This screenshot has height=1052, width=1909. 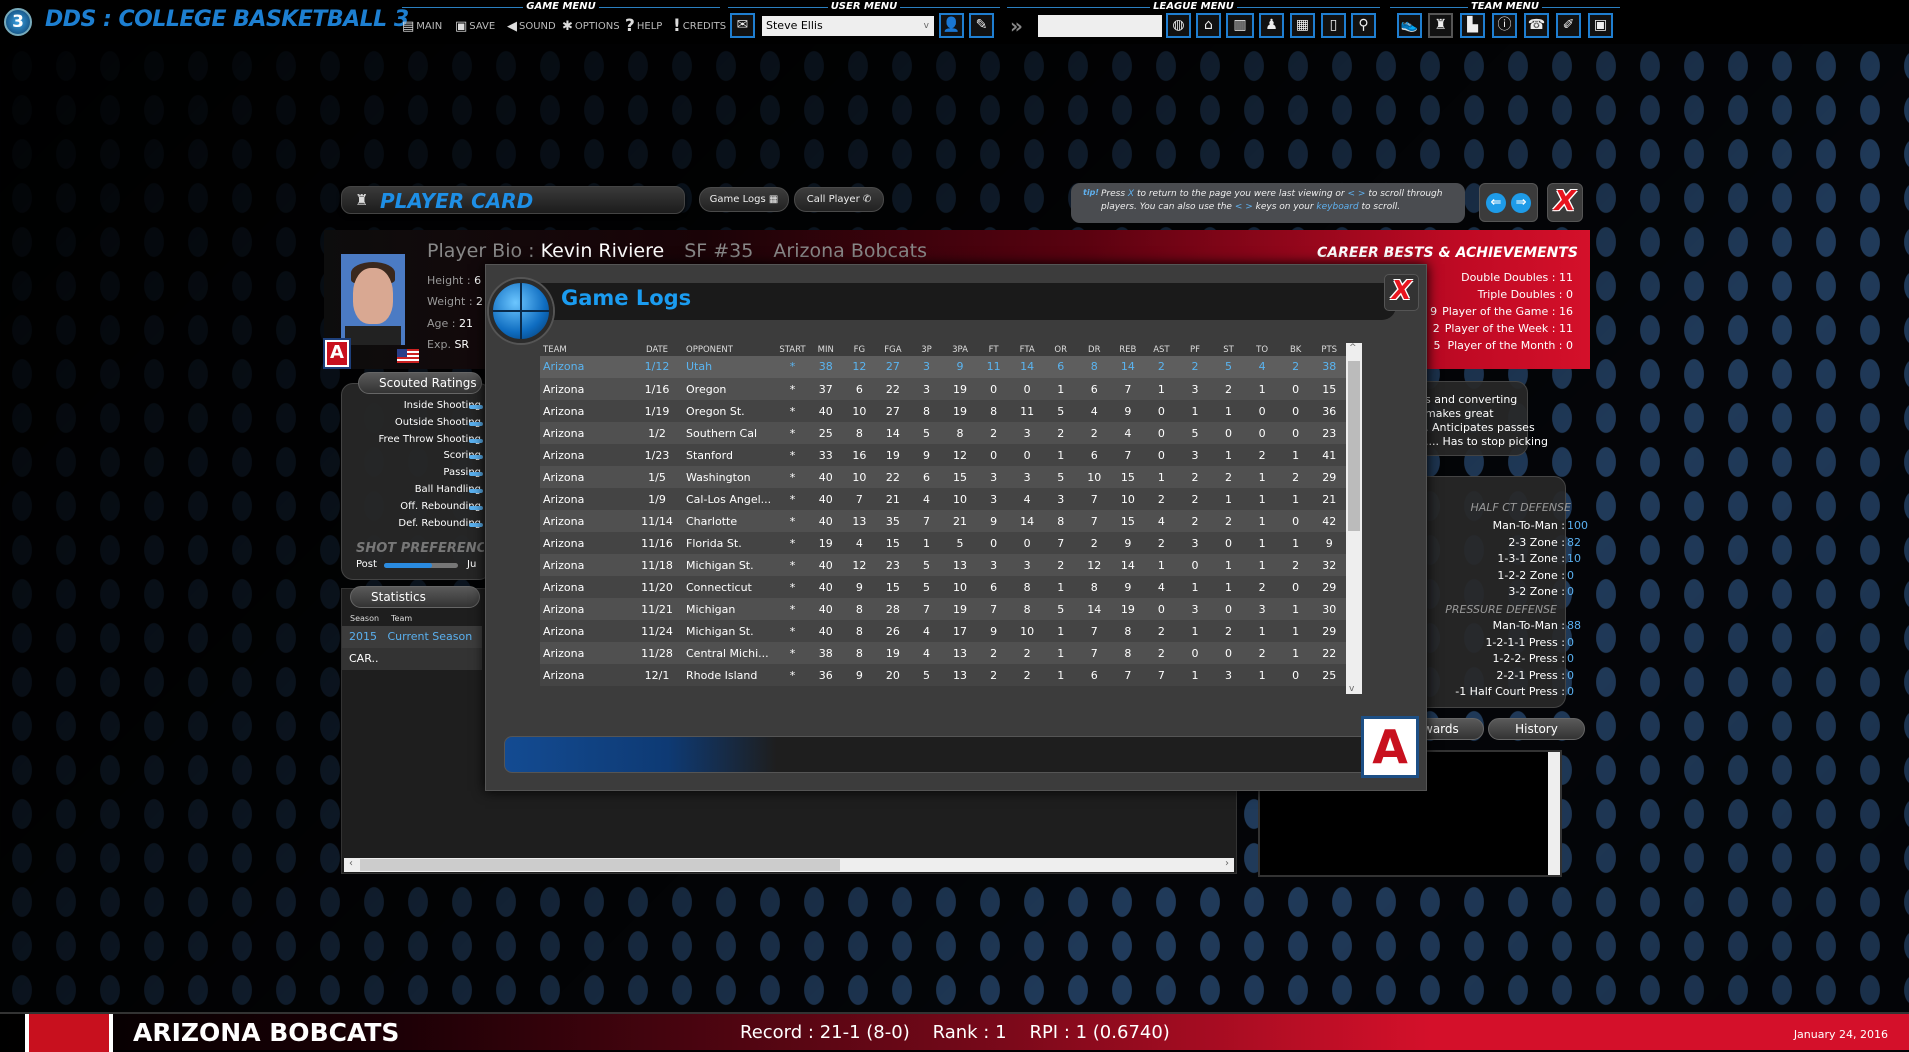 What do you see at coordinates (657, 521) in the screenshot?
I see `table-cell: 11/14` at bounding box center [657, 521].